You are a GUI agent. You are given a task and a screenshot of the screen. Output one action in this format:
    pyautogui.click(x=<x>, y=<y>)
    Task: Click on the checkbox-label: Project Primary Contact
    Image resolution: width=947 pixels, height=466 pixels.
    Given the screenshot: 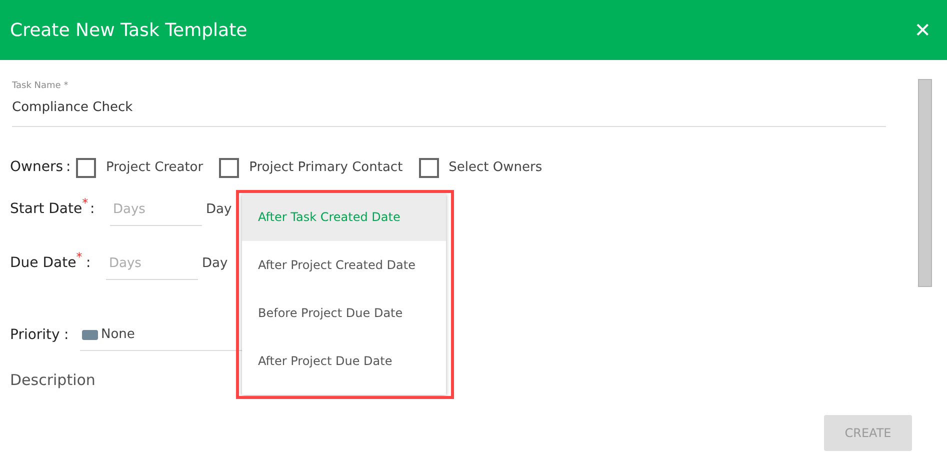 What is the action you would take?
    pyautogui.click(x=326, y=167)
    